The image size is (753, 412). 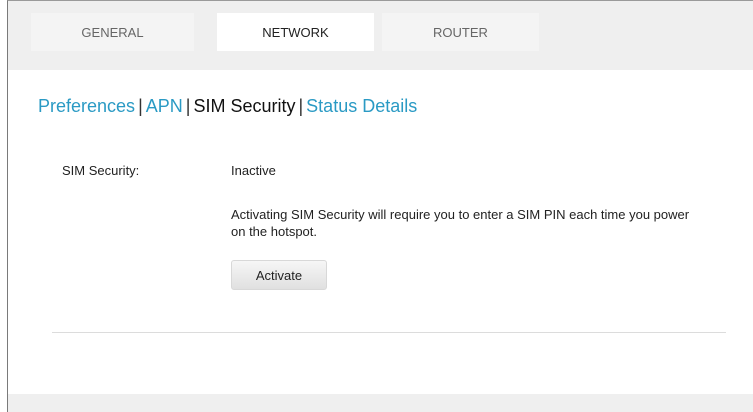 I want to click on subnav-sim-security-current: SIM Security, so click(x=244, y=106).